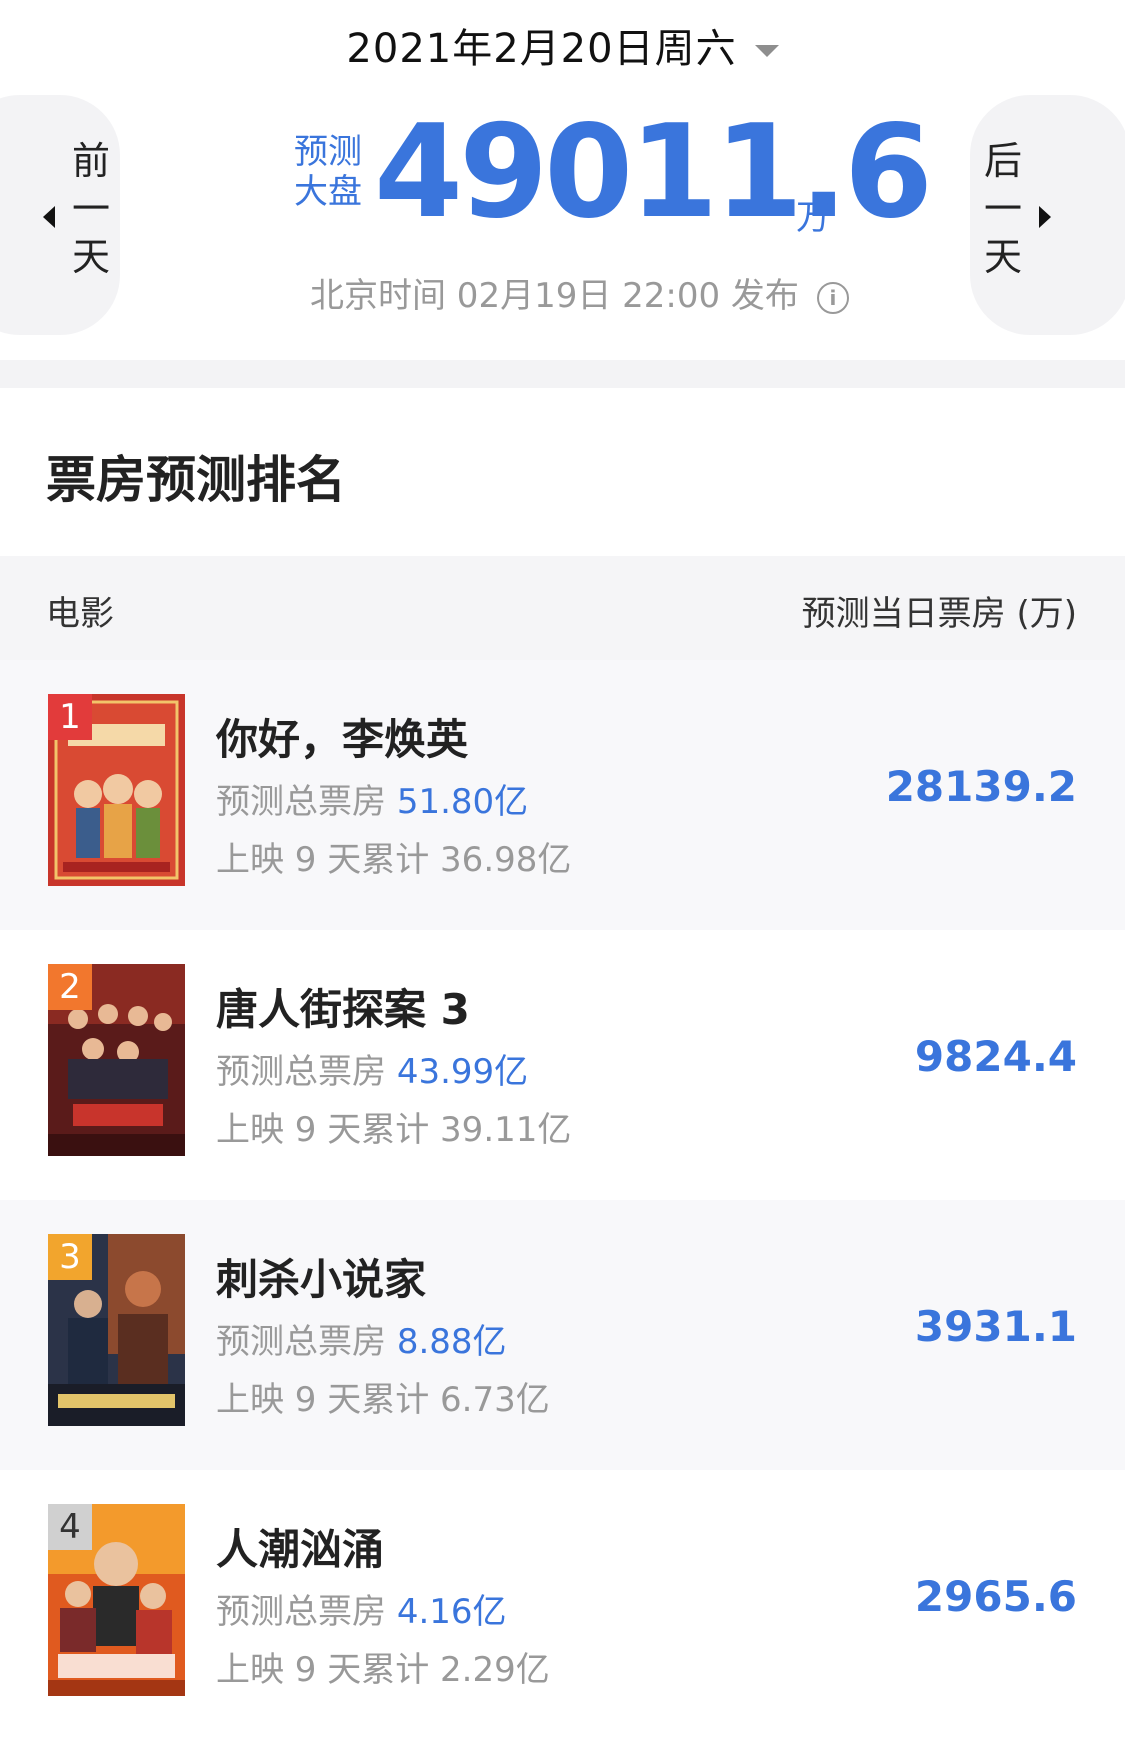 This screenshot has height=1740, width=1125. What do you see at coordinates (832, 297) in the screenshot?
I see `info-icon: i` at bounding box center [832, 297].